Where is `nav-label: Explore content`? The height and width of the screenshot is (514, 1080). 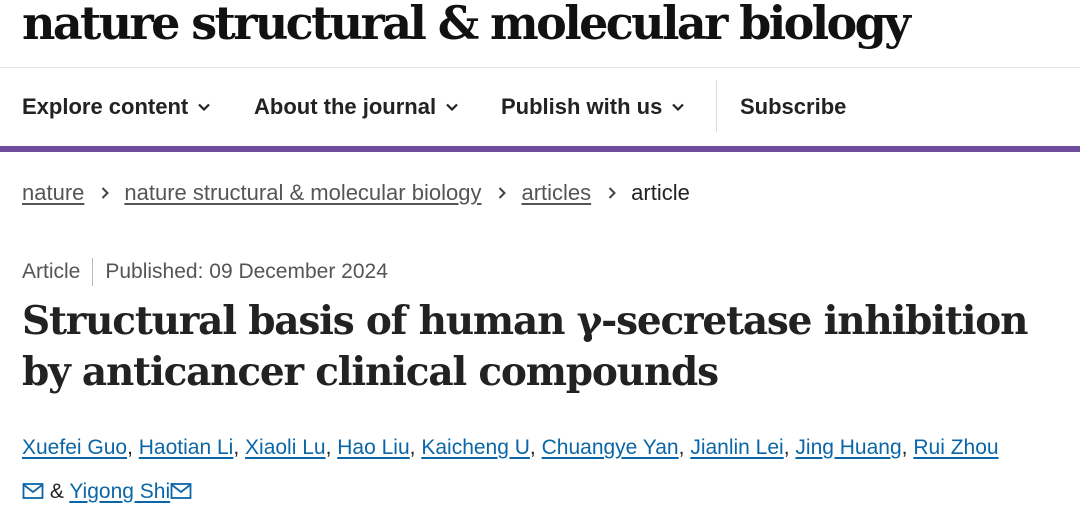 nav-label: Explore content is located at coordinates (105, 106).